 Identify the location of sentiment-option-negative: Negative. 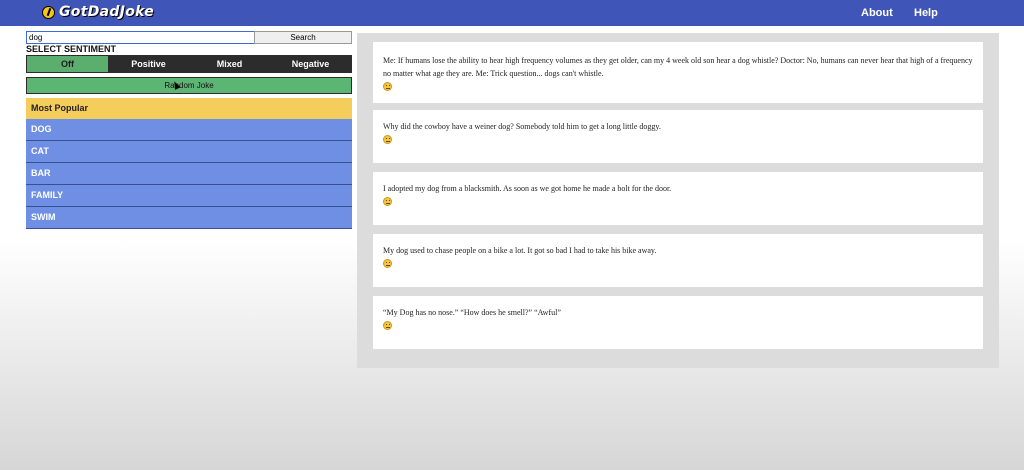
(310, 64).